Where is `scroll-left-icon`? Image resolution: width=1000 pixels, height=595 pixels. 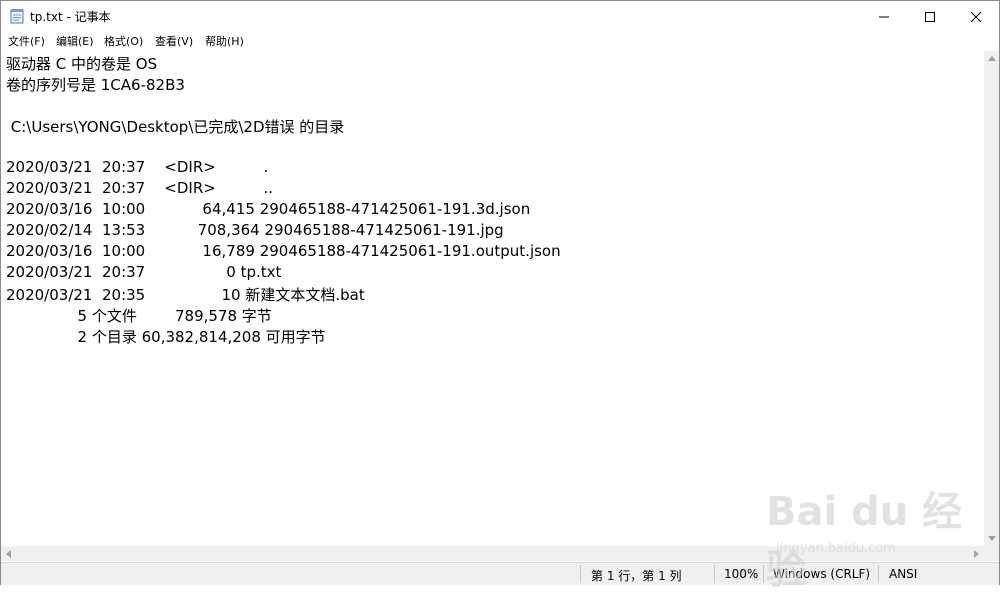 scroll-left-icon is located at coordinates (8, 553).